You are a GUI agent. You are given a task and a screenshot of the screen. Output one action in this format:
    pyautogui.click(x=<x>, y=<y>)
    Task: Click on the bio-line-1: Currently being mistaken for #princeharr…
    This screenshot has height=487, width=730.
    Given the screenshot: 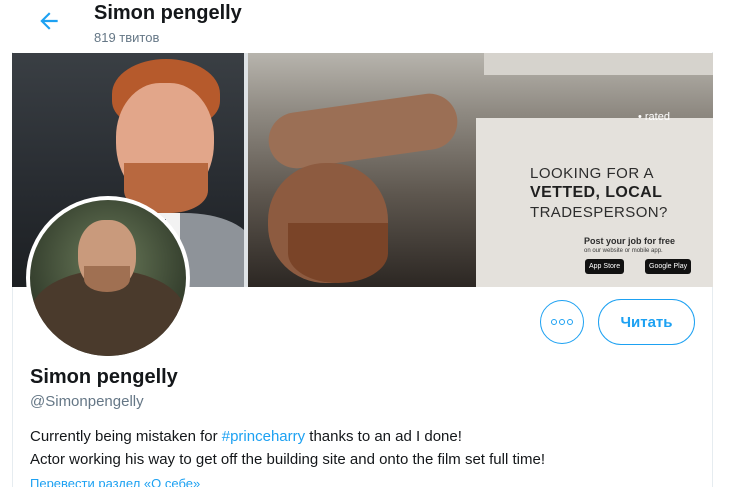 What is the action you would take?
    pyautogui.click(x=246, y=436)
    